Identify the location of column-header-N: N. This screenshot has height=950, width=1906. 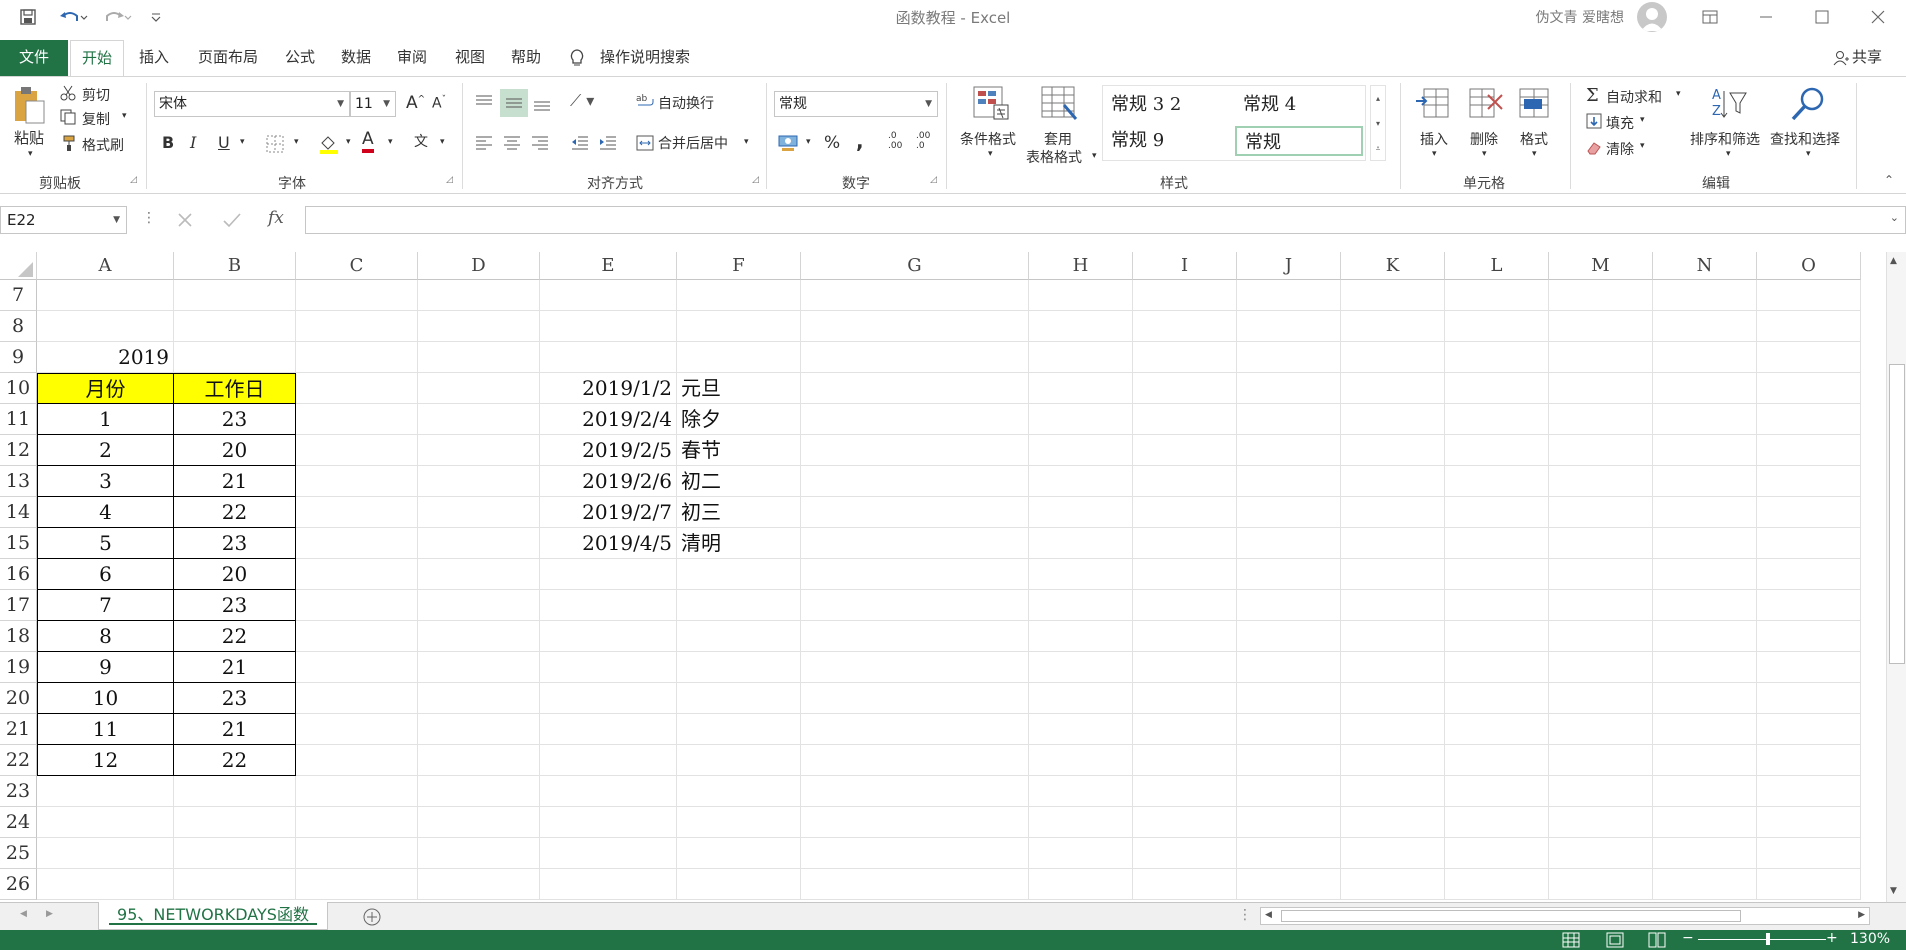
(1705, 266).